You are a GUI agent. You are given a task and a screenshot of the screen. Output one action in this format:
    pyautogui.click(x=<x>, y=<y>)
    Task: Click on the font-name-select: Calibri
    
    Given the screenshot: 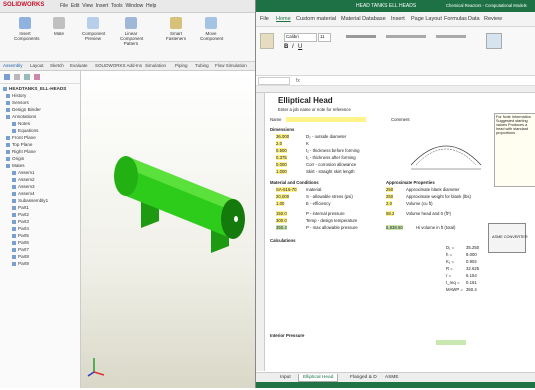 What is the action you would take?
    pyautogui.click(x=300, y=37)
    